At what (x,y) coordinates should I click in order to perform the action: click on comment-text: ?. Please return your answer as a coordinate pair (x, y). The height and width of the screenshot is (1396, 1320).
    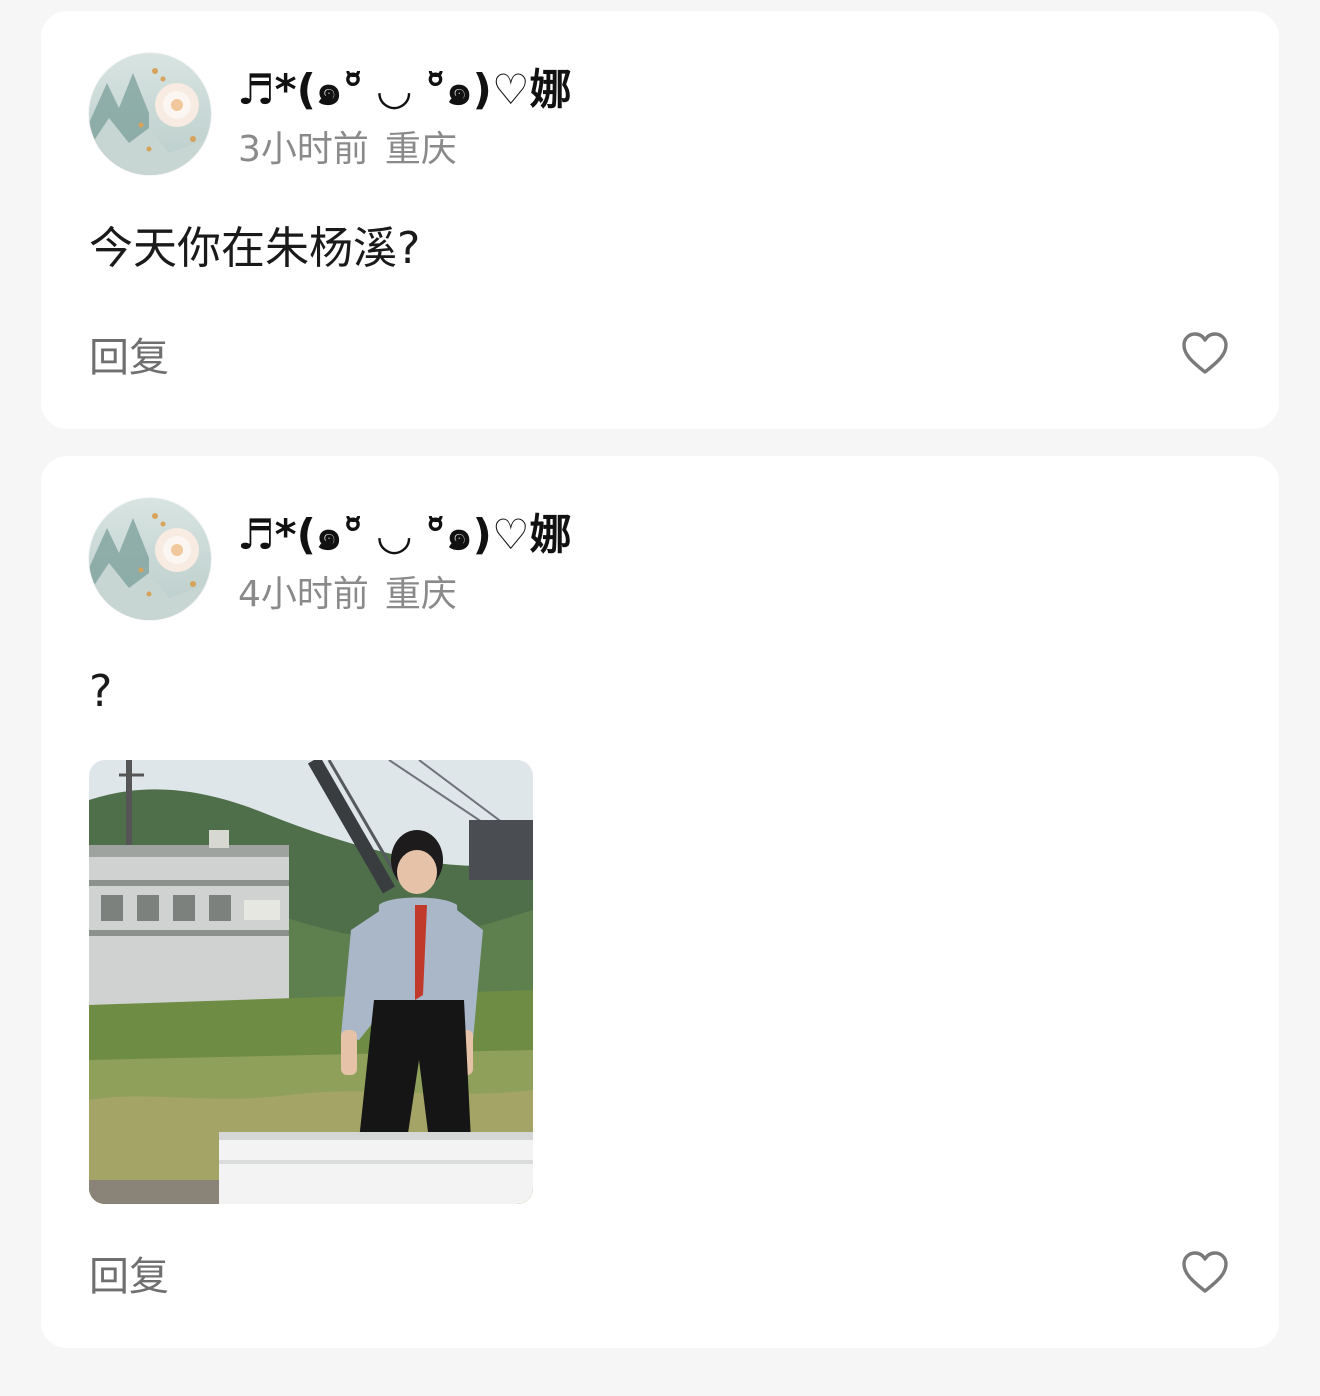
    Looking at the image, I should click on (101, 691).